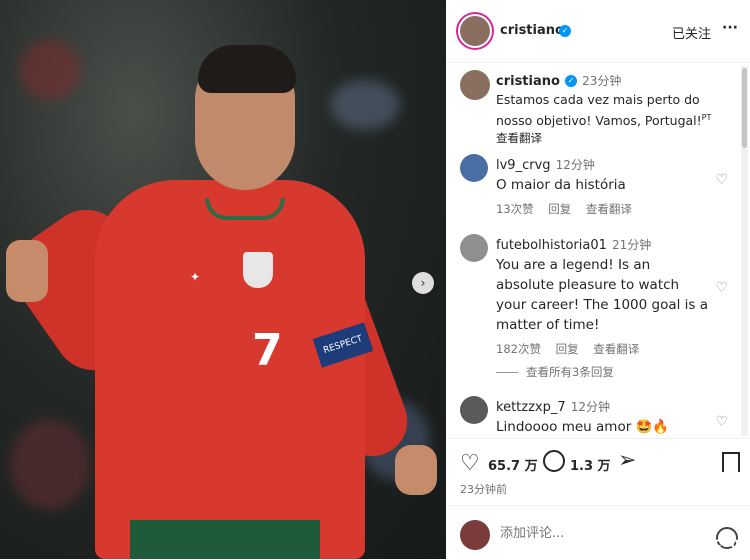  Describe the element at coordinates (616, 138) in the screenshot. I see `caption-translate-link: 查看翻译` at that location.